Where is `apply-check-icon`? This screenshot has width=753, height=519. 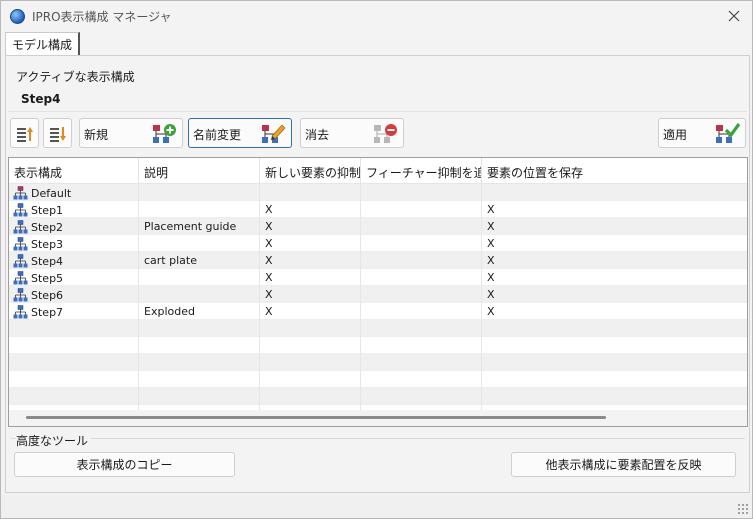
apply-check-icon is located at coordinates (728, 133).